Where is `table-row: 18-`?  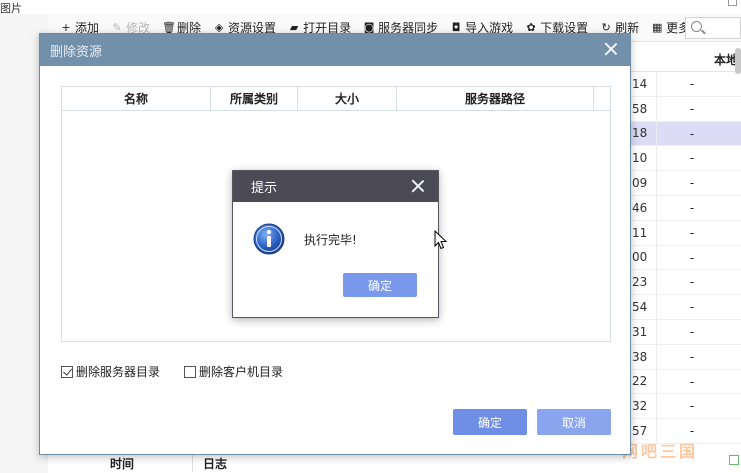
table-row: 18- is located at coordinates (685, 134).